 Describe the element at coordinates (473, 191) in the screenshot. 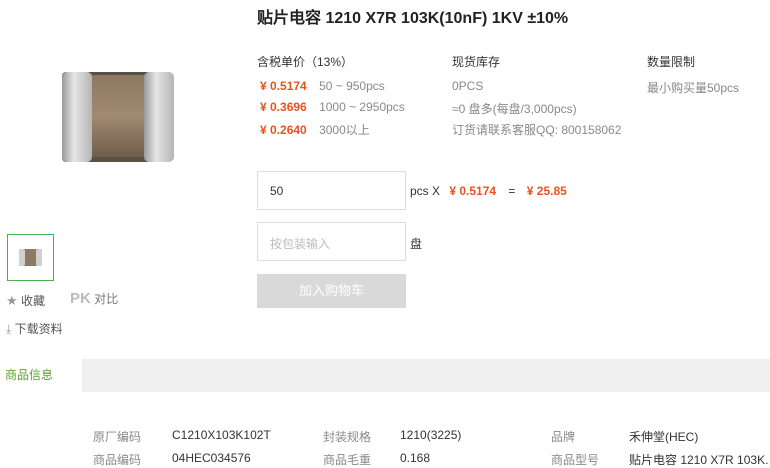

I see `order-unit-price: ¥ 0.5174` at that location.